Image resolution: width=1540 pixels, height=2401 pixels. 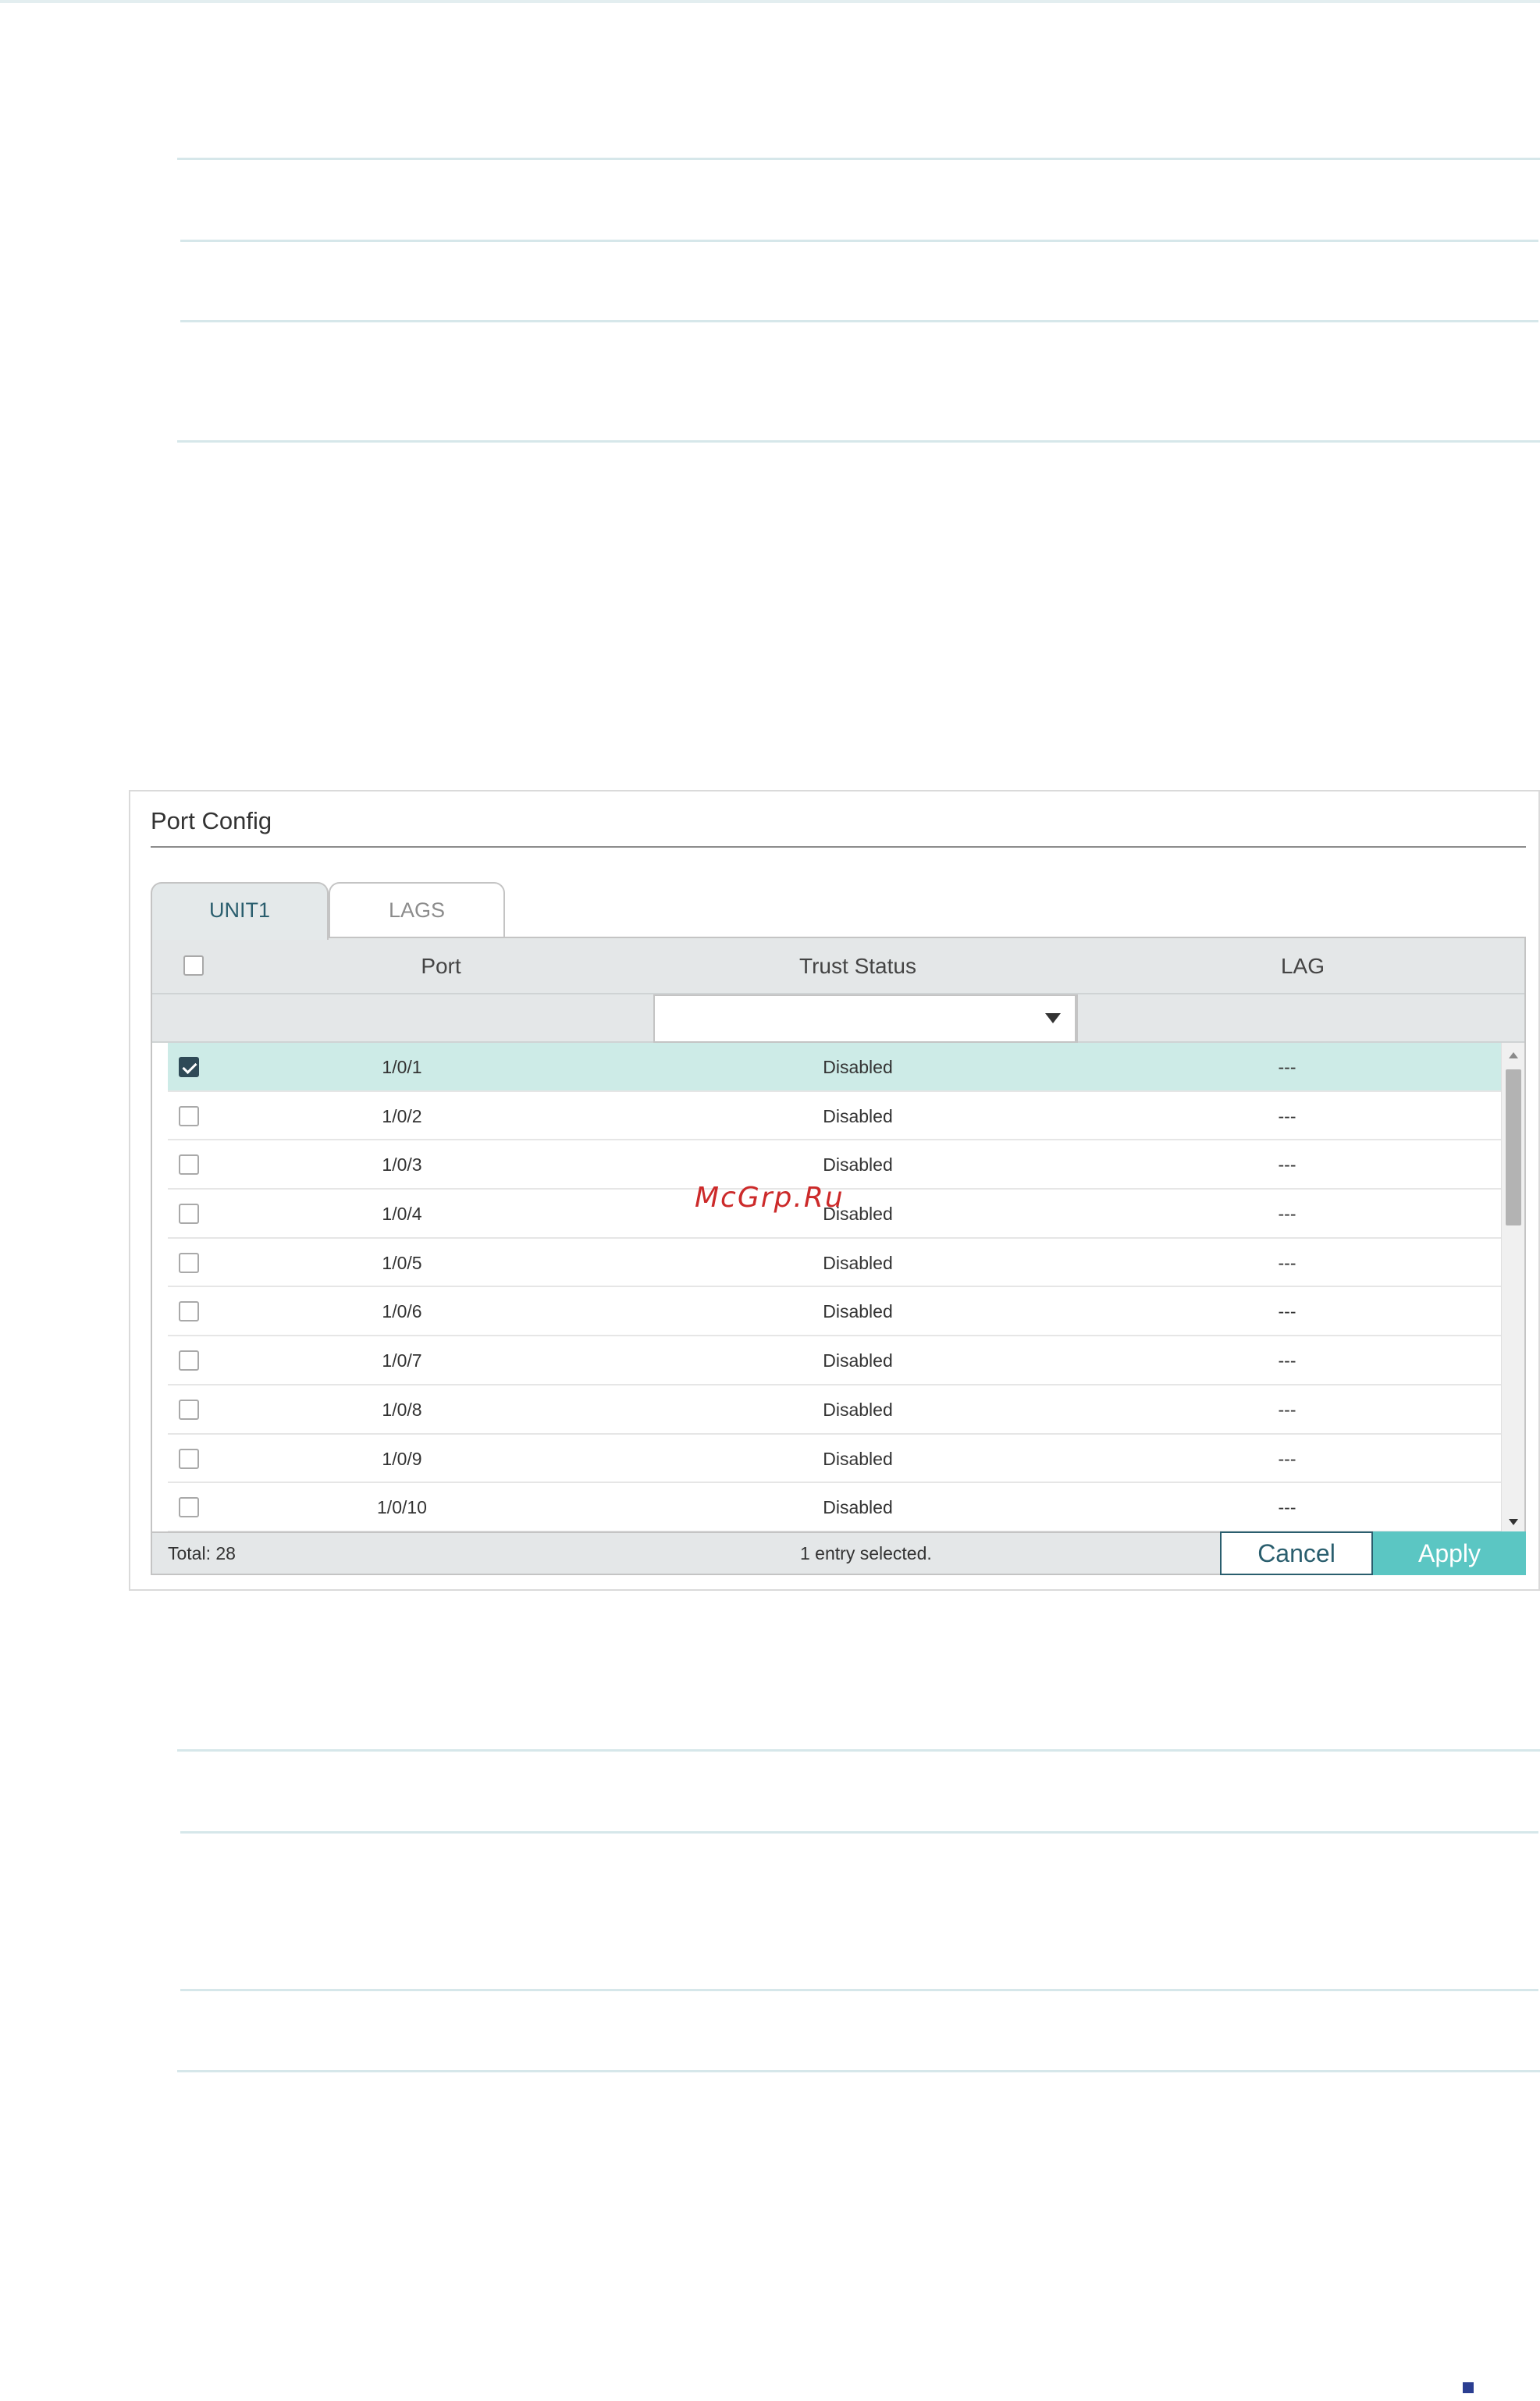 What do you see at coordinates (1296, 1553) in the screenshot?
I see `cancel-button: Cancel` at bounding box center [1296, 1553].